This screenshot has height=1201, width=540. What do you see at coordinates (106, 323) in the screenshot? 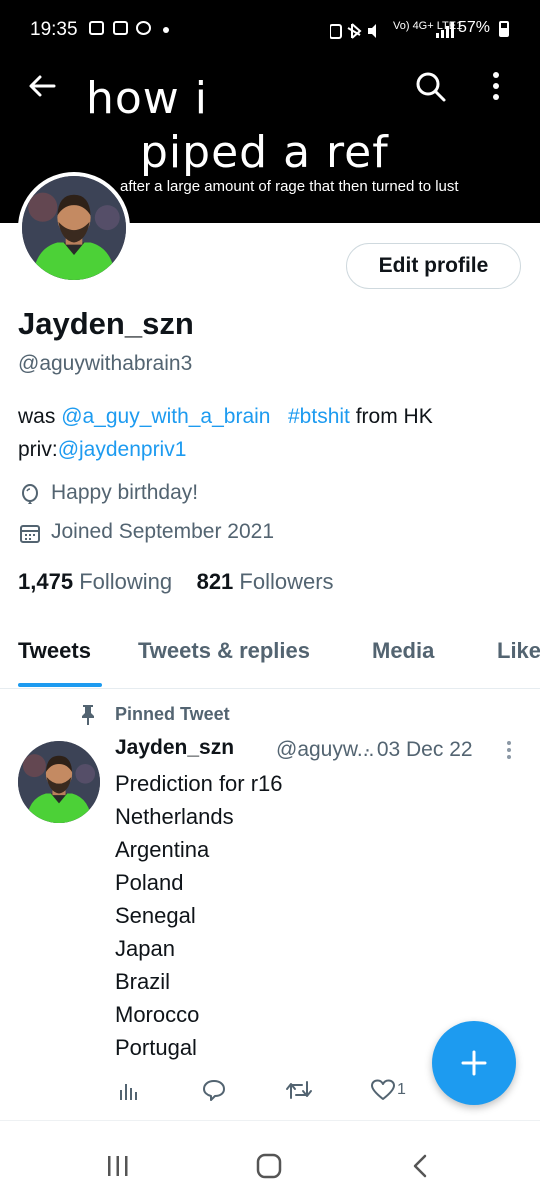
I see `profile-display-name: Jayden_szn` at bounding box center [106, 323].